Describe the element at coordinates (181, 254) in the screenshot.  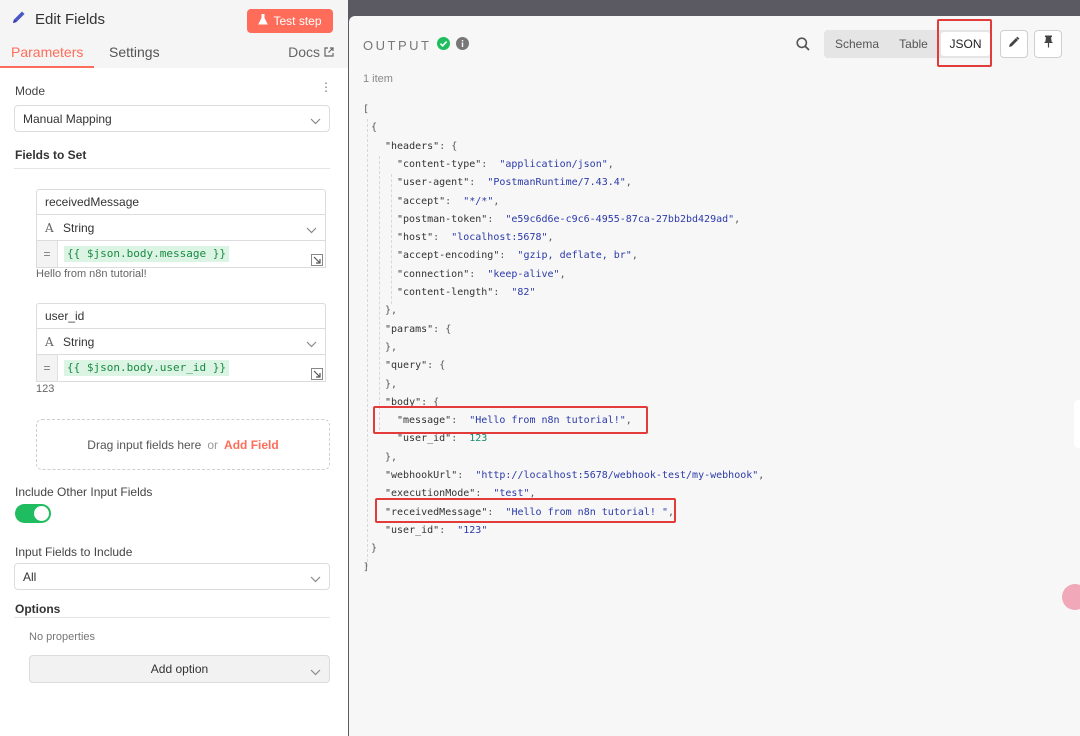
I see `field-value-input: = {{ $json.body.message }}` at that location.